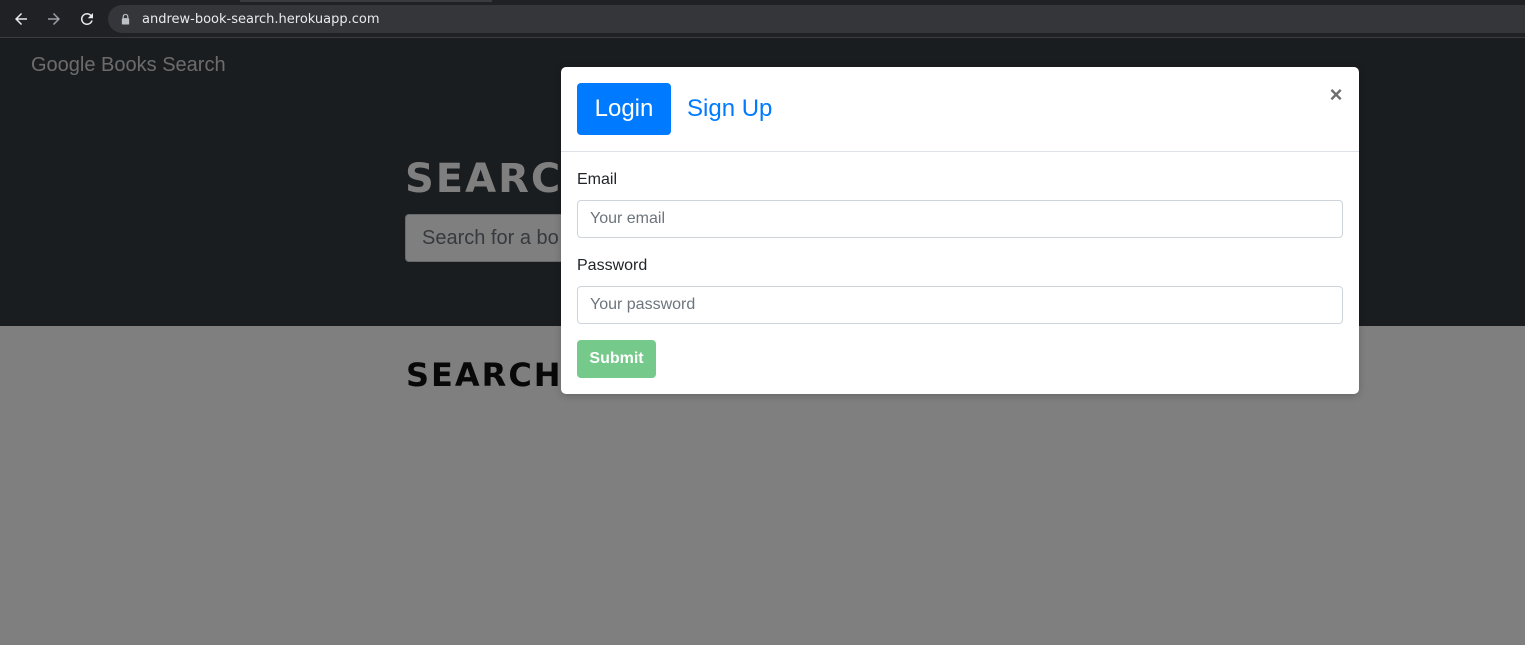 The height and width of the screenshot is (645, 1525). What do you see at coordinates (1336, 95) in the screenshot?
I see `close-icon: ×` at bounding box center [1336, 95].